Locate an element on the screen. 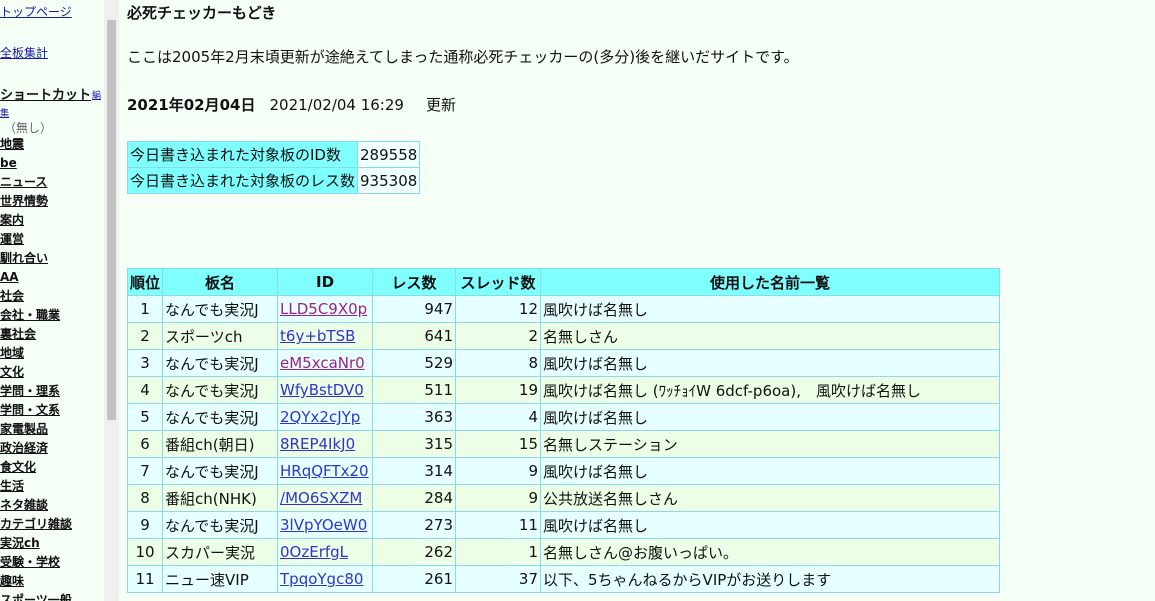 This screenshot has width=1155, height=601. id-link: 3lVpYOeW0 is located at coordinates (323, 525).